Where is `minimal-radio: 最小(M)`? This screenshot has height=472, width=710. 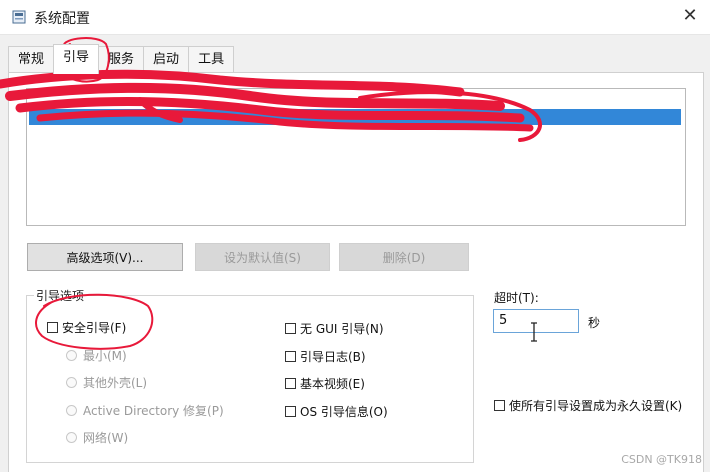 minimal-radio: 最小(M) is located at coordinates (96, 355).